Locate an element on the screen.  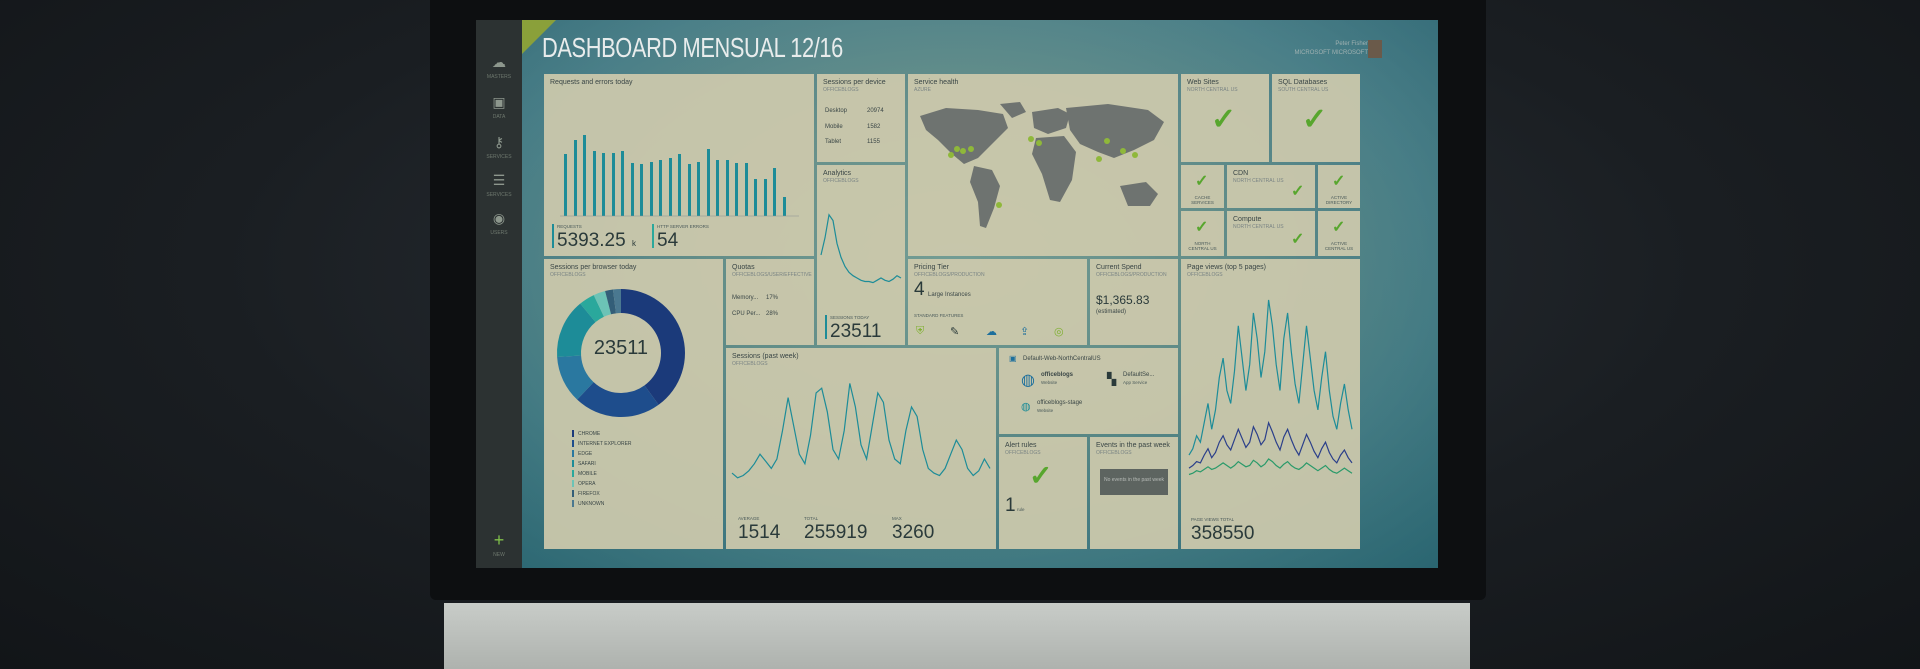
requests-label: REQUESTS is located at coordinates (569, 226).